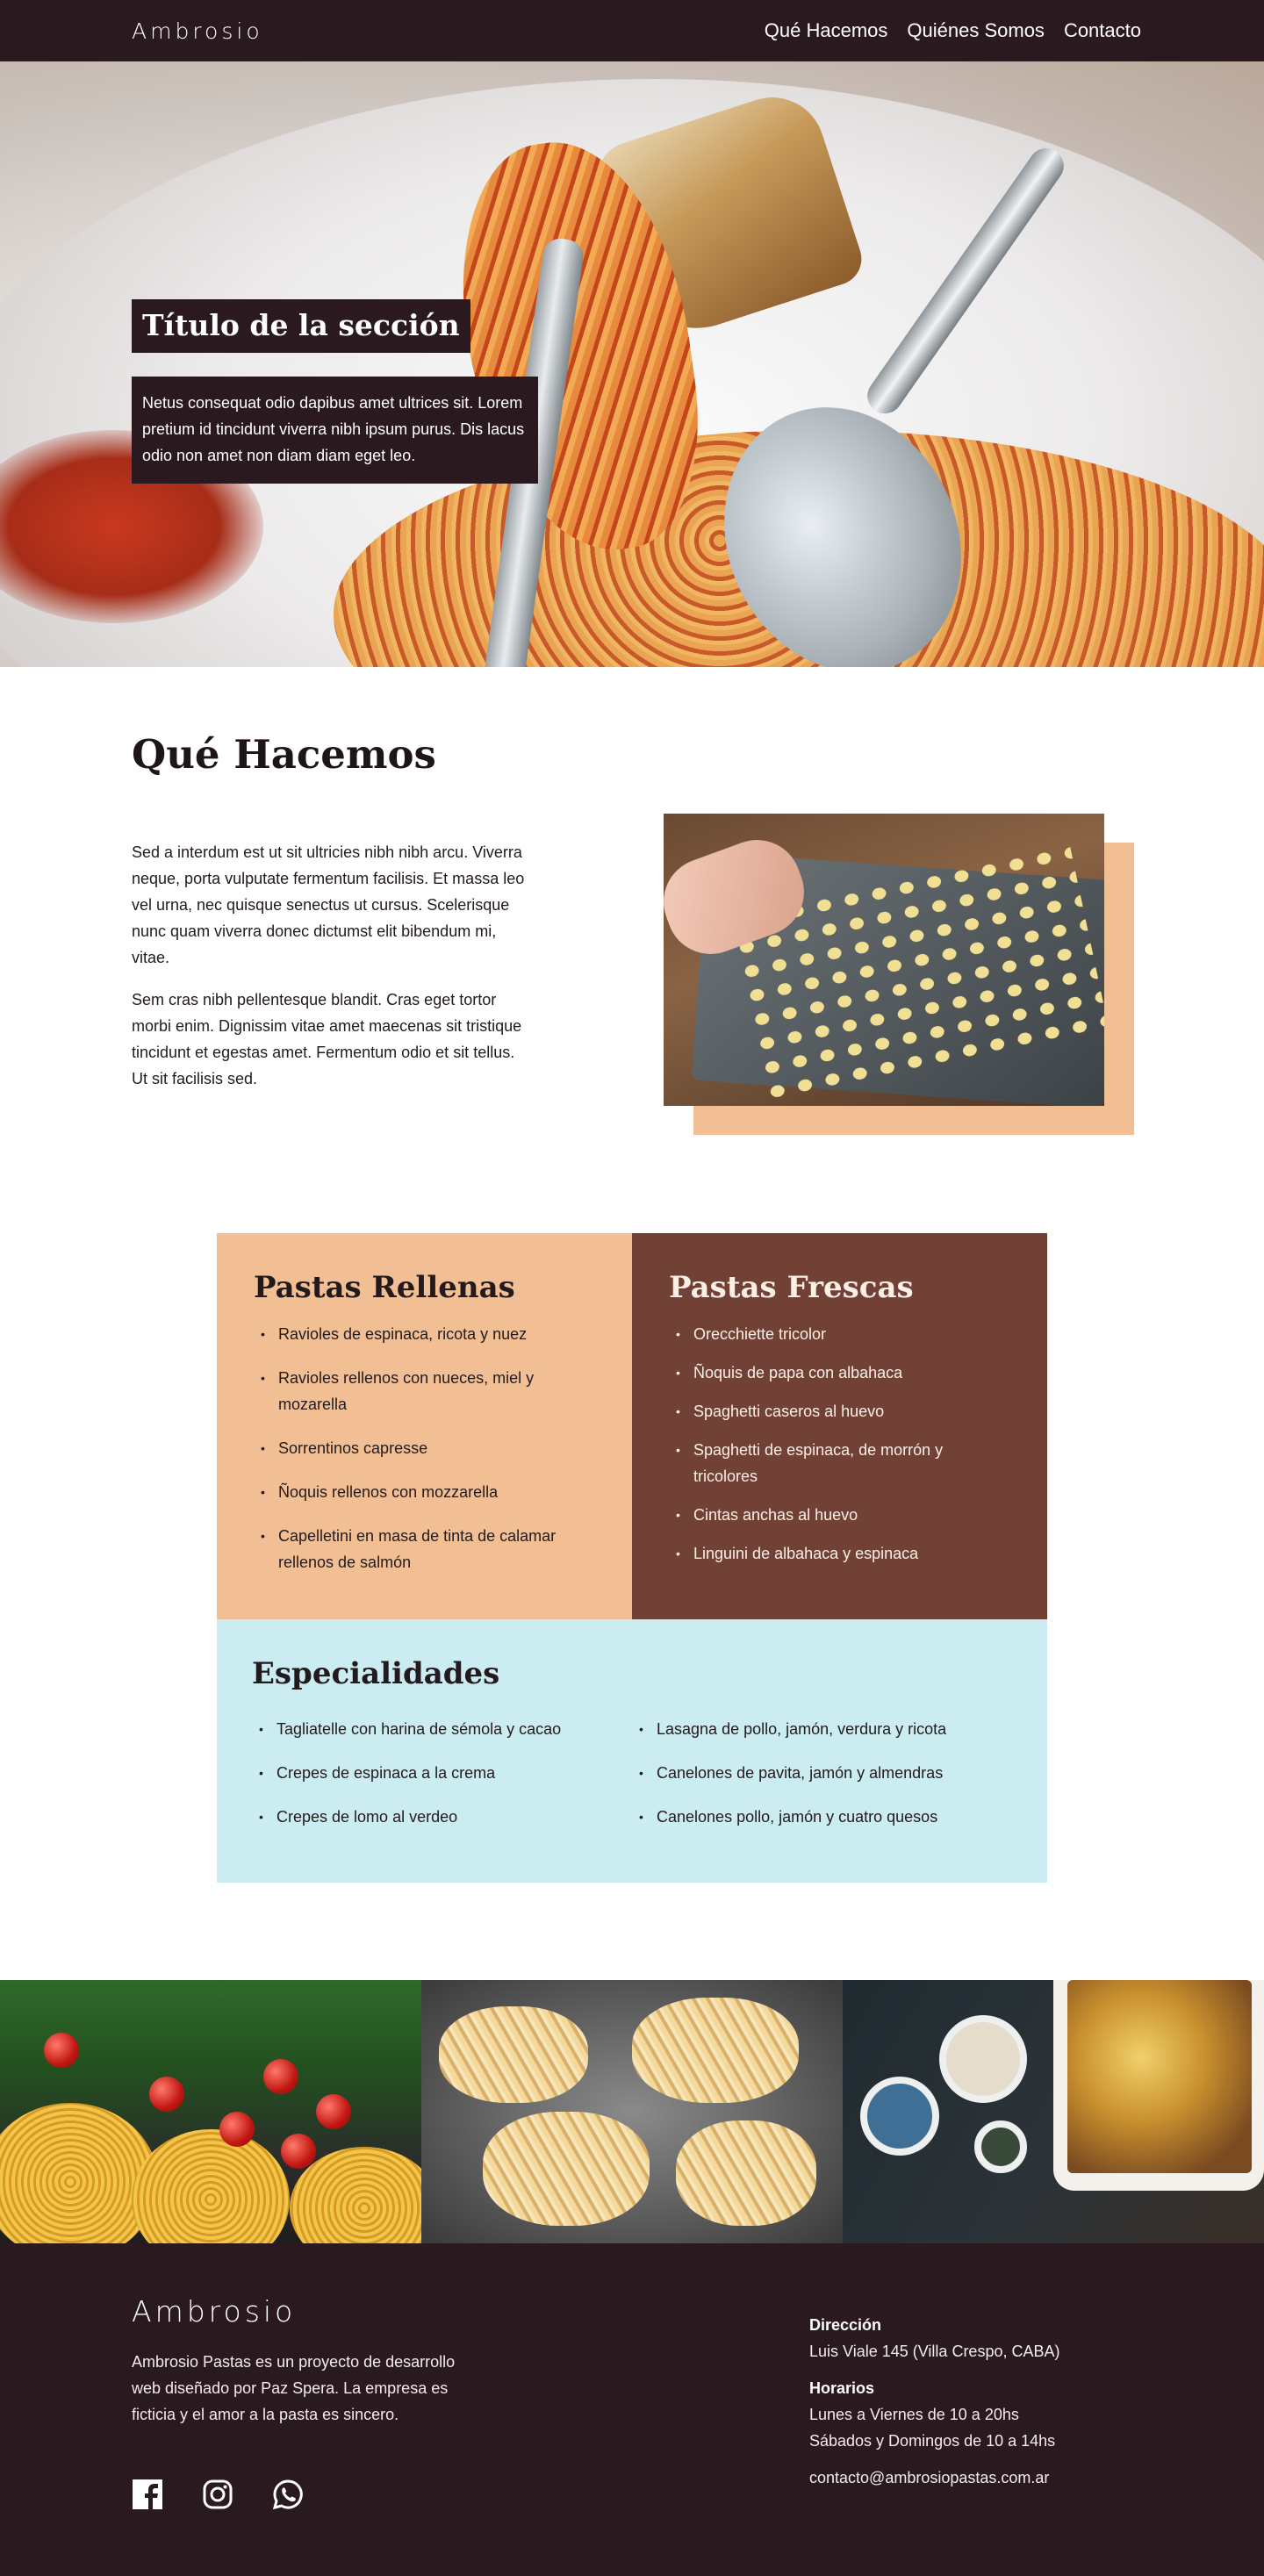 The height and width of the screenshot is (2576, 1264). I want to click on menu-item: Cintas anchas al huevo, so click(840, 1515).